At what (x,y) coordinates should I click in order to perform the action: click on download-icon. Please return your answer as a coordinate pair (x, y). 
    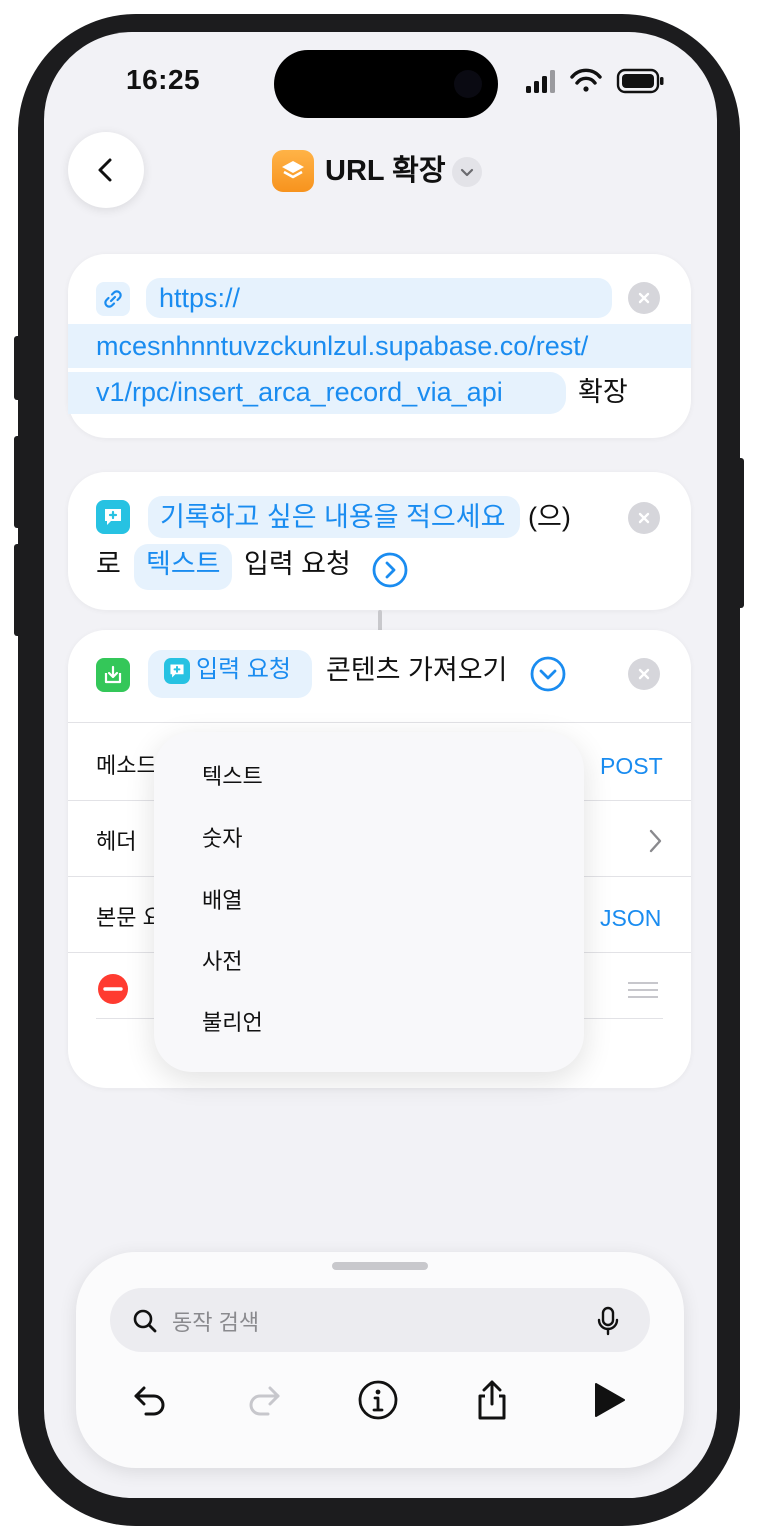
    Looking at the image, I should click on (113, 675).